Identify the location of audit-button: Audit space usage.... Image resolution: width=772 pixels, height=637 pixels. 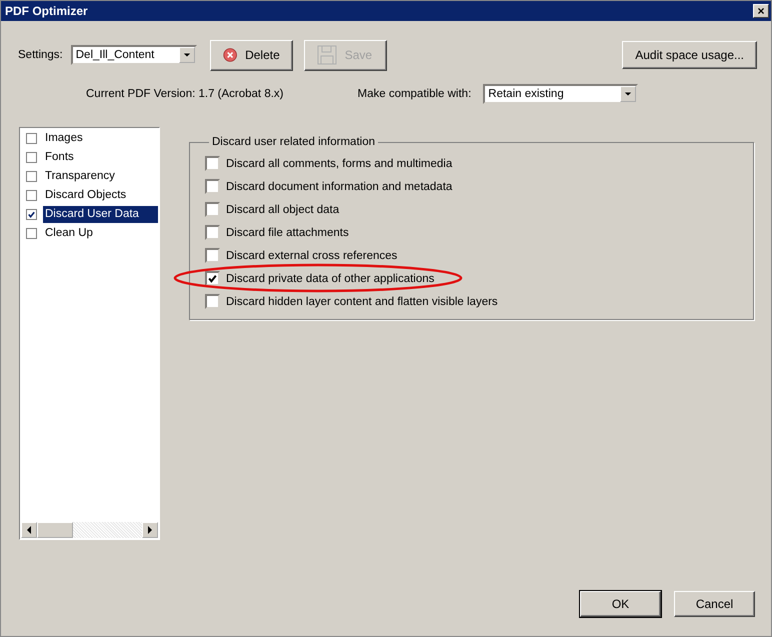
(689, 55).